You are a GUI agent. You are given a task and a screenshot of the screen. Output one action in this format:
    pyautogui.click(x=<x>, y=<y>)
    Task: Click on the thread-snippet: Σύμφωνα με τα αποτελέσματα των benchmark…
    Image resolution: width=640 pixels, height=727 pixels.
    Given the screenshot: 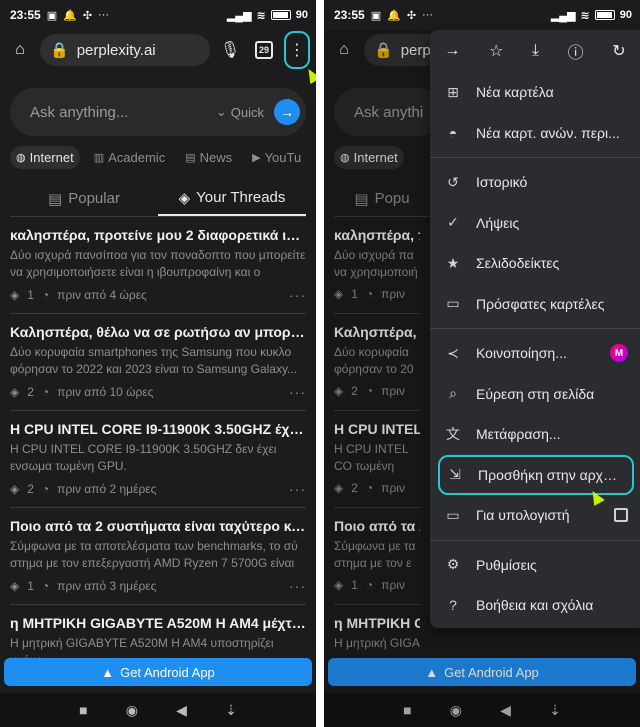 What is the action you would take?
    pyautogui.click(x=154, y=554)
    